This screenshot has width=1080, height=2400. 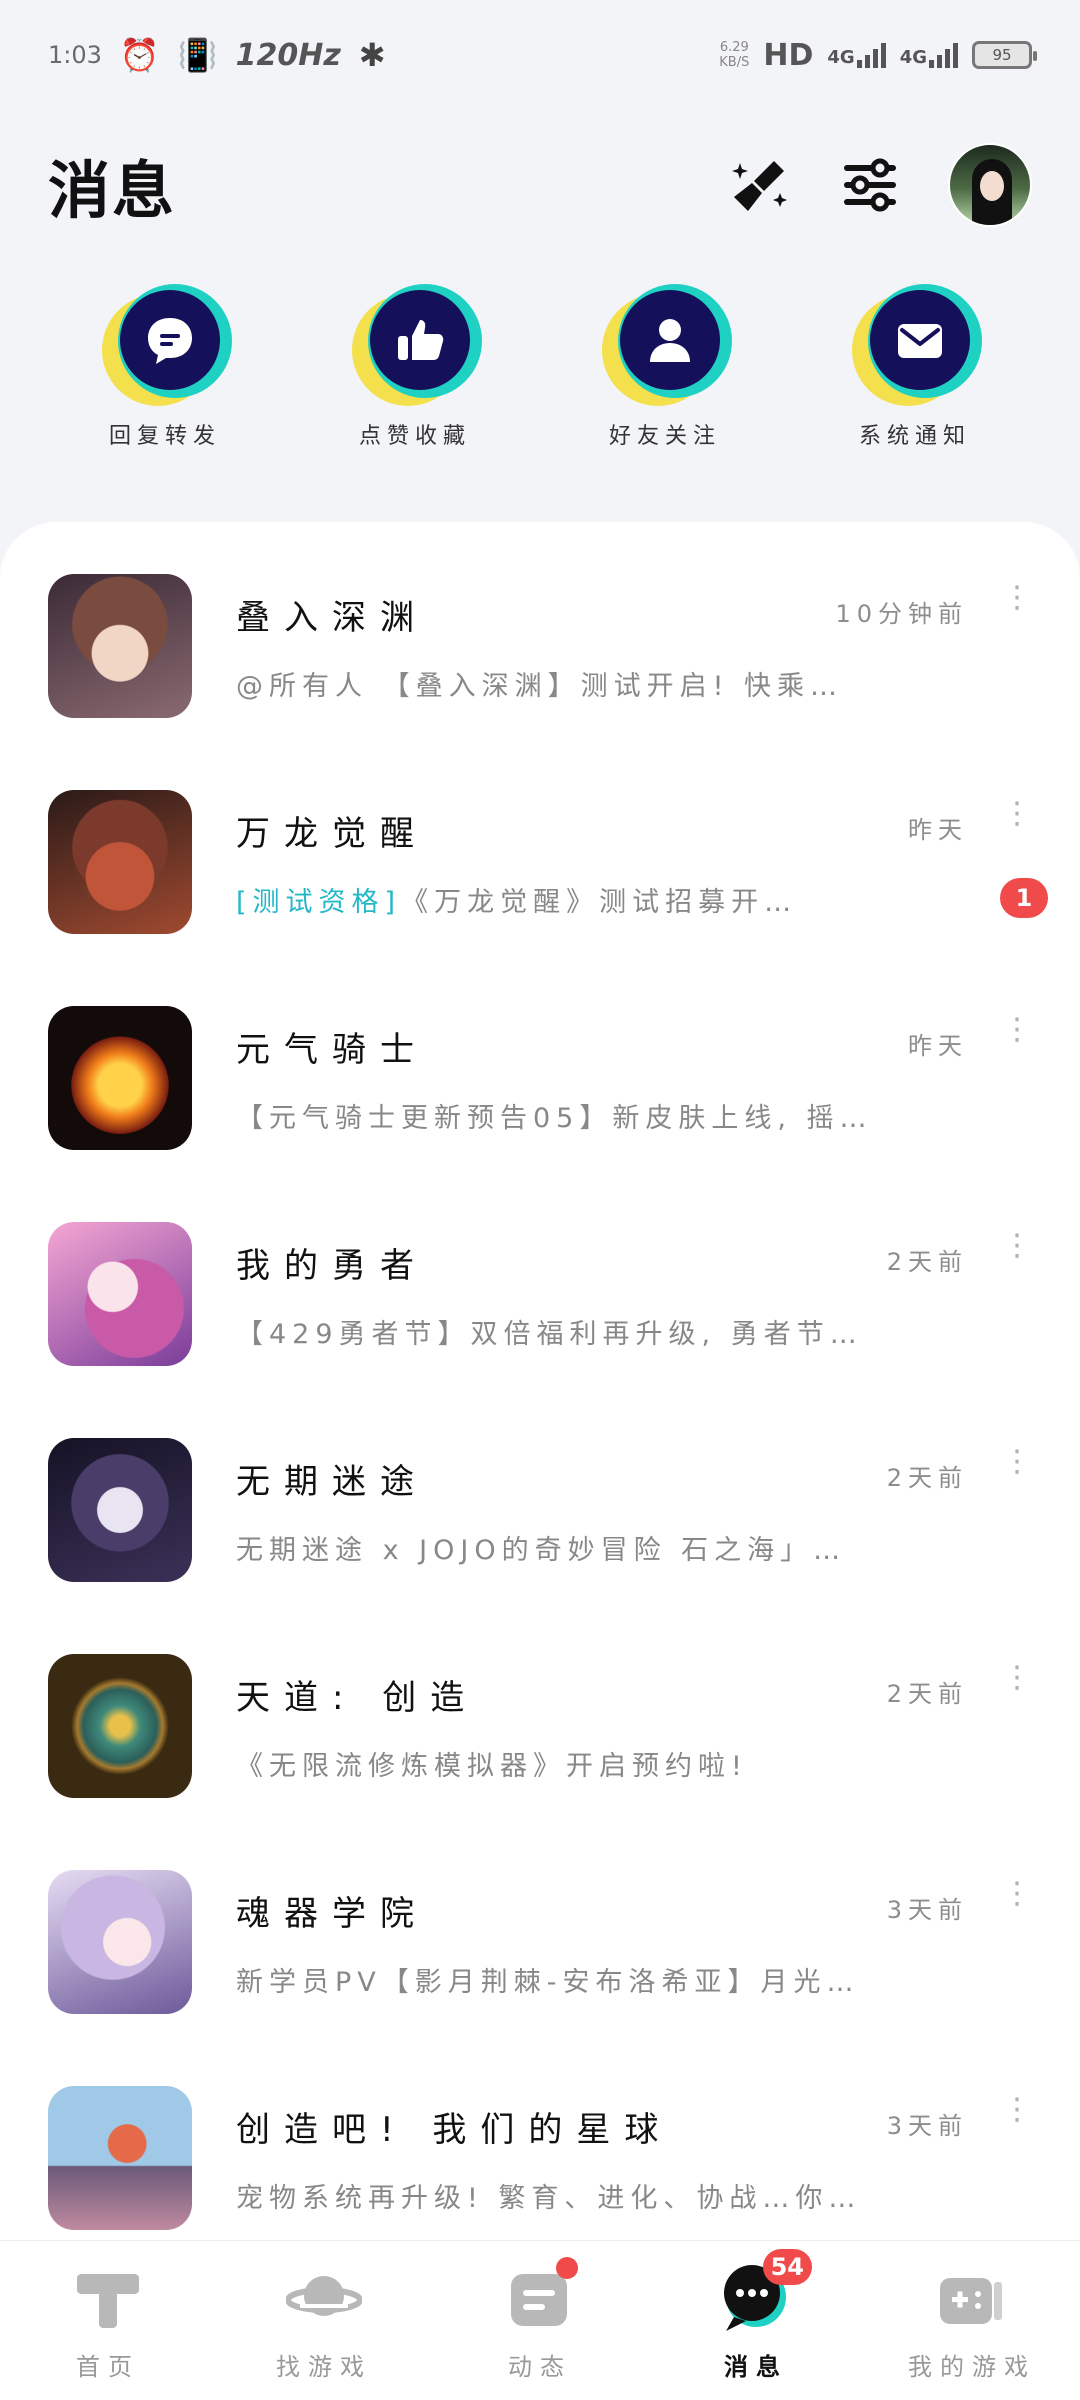 What do you see at coordinates (763, 2294) in the screenshot?
I see `chat-bubble-icon: 54` at bounding box center [763, 2294].